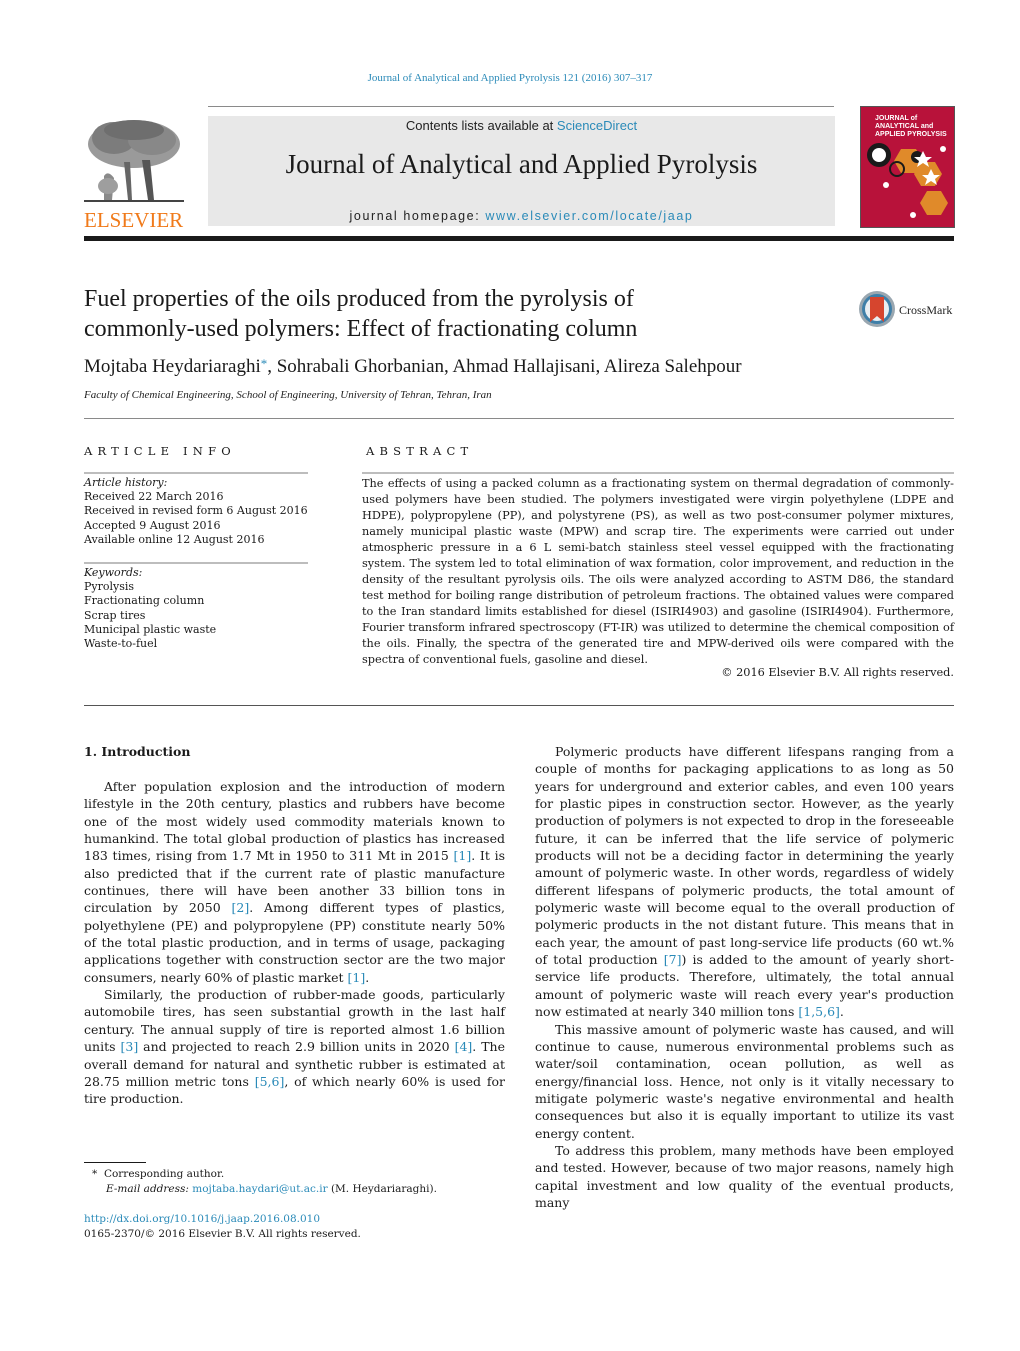 The height and width of the screenshot is (1351, 1020). What do you see at coordinates (481, 125) in the screenshot?
I see `contents-prefix: Contents lists available at` at bounding box center [481, 125].